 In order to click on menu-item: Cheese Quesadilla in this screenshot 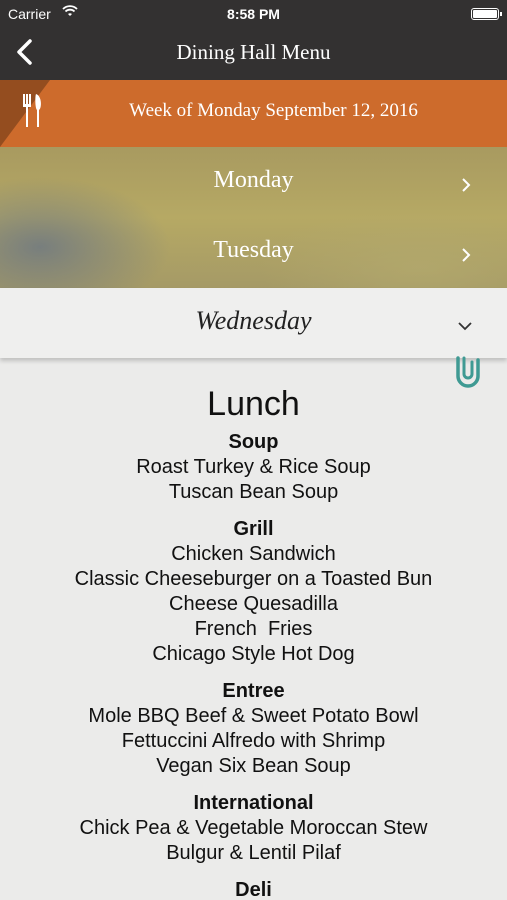, I will do `click(253, 604)`.